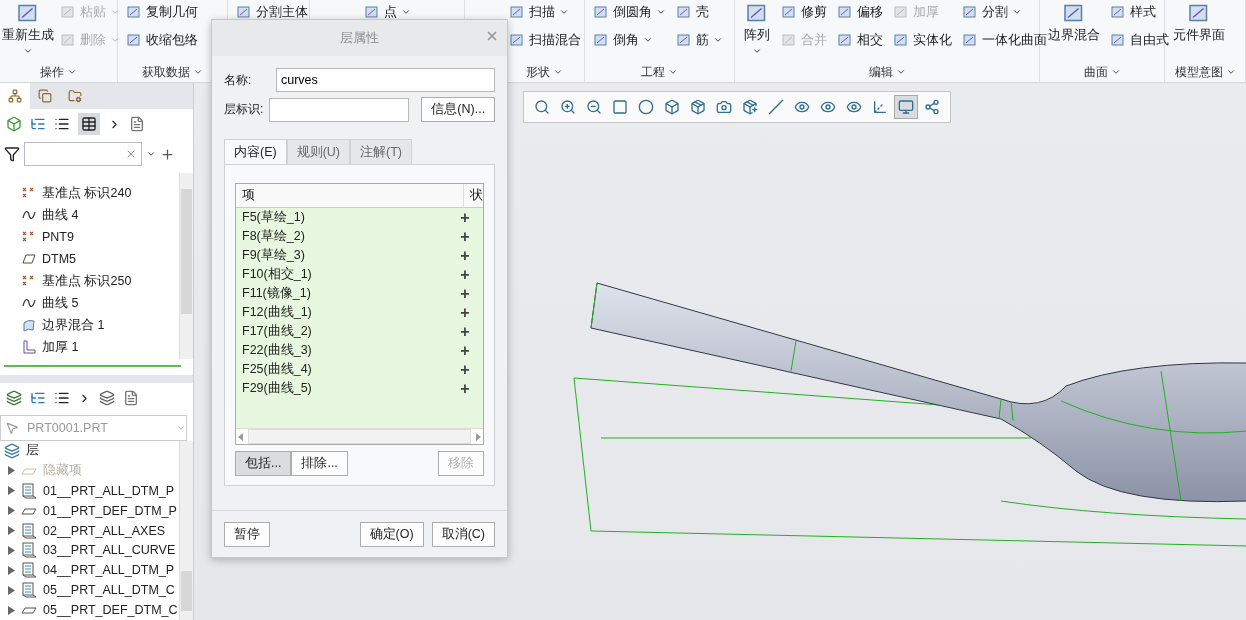 The width and height of the screenshot is (1246, 620). What do you see at coordinates (385, 80) in the screenshot?
I see `name-field: curves` at bounding box center [385, 80].